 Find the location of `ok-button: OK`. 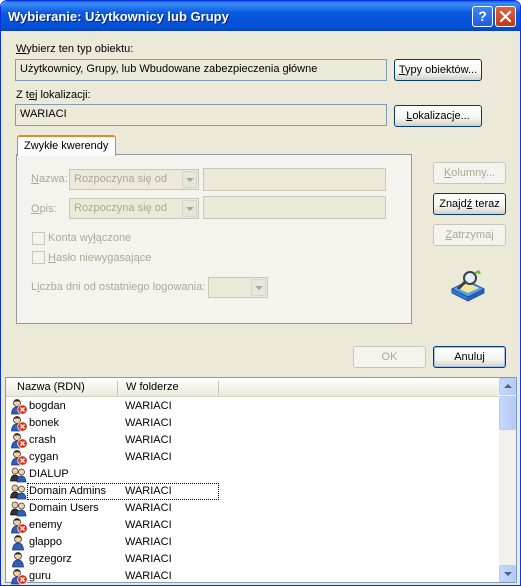

ok-button: OK is located at coordinates (389, 357).